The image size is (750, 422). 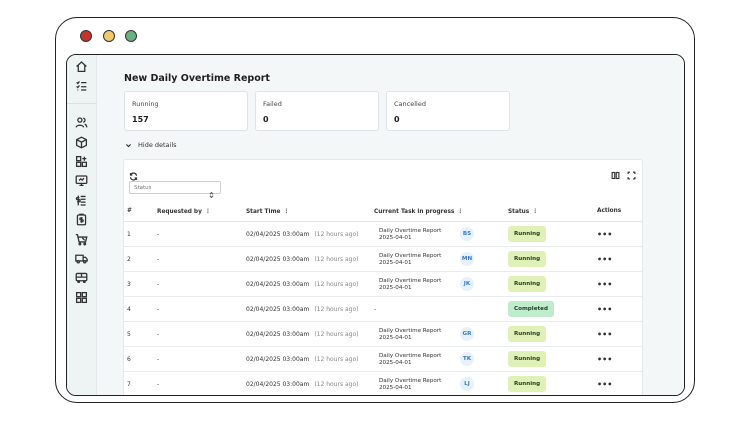 I want to click on sidebar, so click(x=82, y=225).